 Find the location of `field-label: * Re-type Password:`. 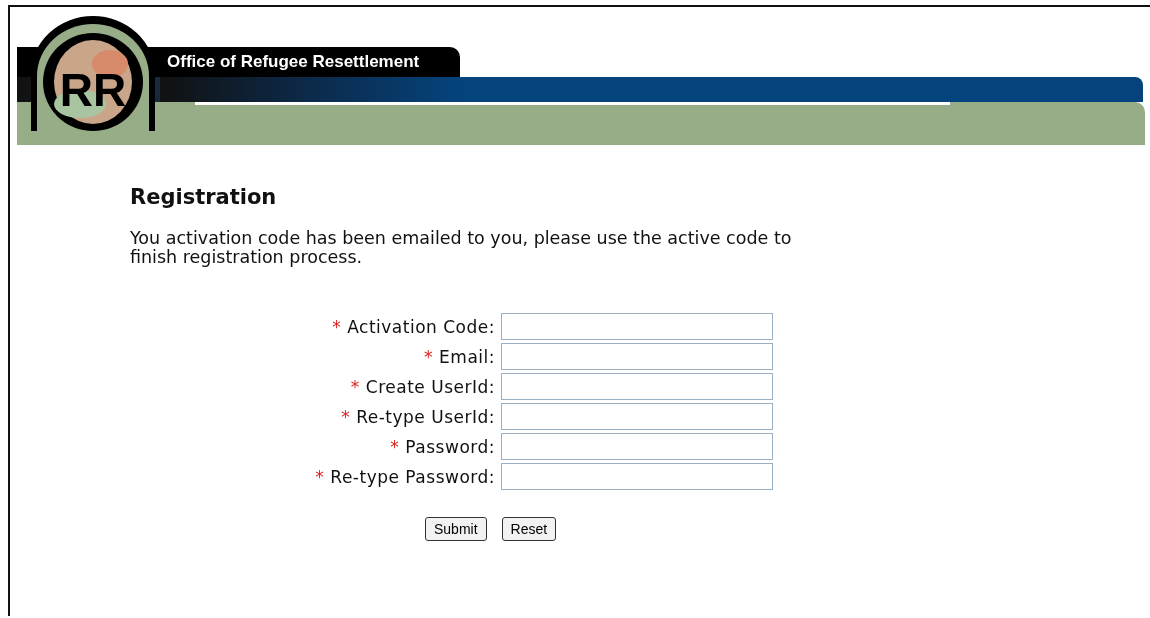

field-label: * Re-type Password: is located at coordinates (404, 476).